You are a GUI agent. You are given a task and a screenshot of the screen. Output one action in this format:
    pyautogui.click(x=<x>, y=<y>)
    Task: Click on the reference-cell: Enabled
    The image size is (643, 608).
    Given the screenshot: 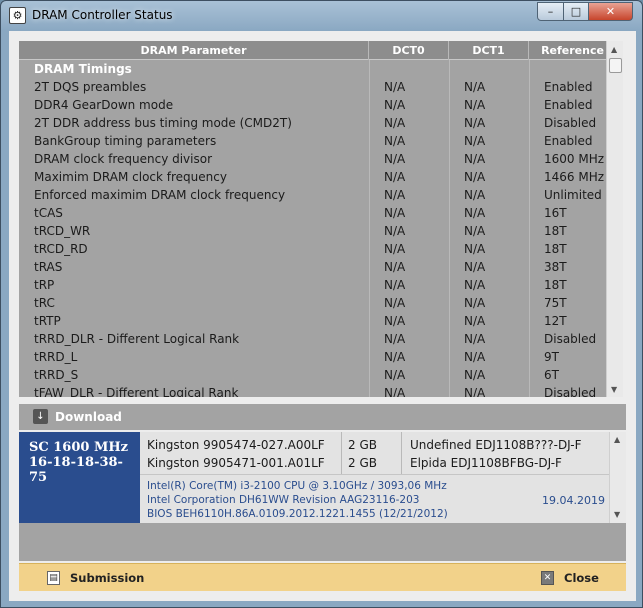 What is the action you would take?
    pyautogui.click(x=568, y=105)
    